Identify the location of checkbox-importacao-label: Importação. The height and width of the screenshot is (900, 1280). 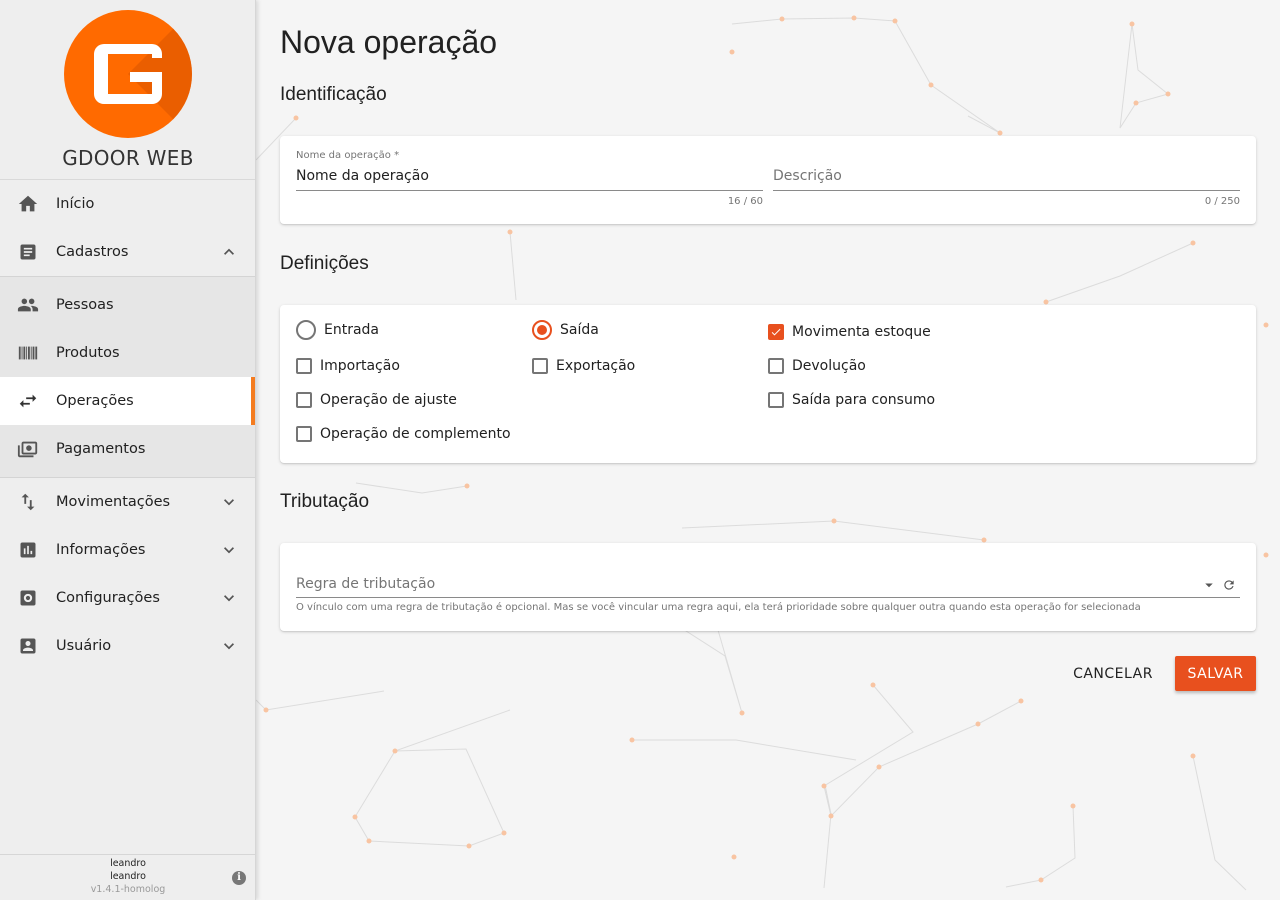
(360, 366).